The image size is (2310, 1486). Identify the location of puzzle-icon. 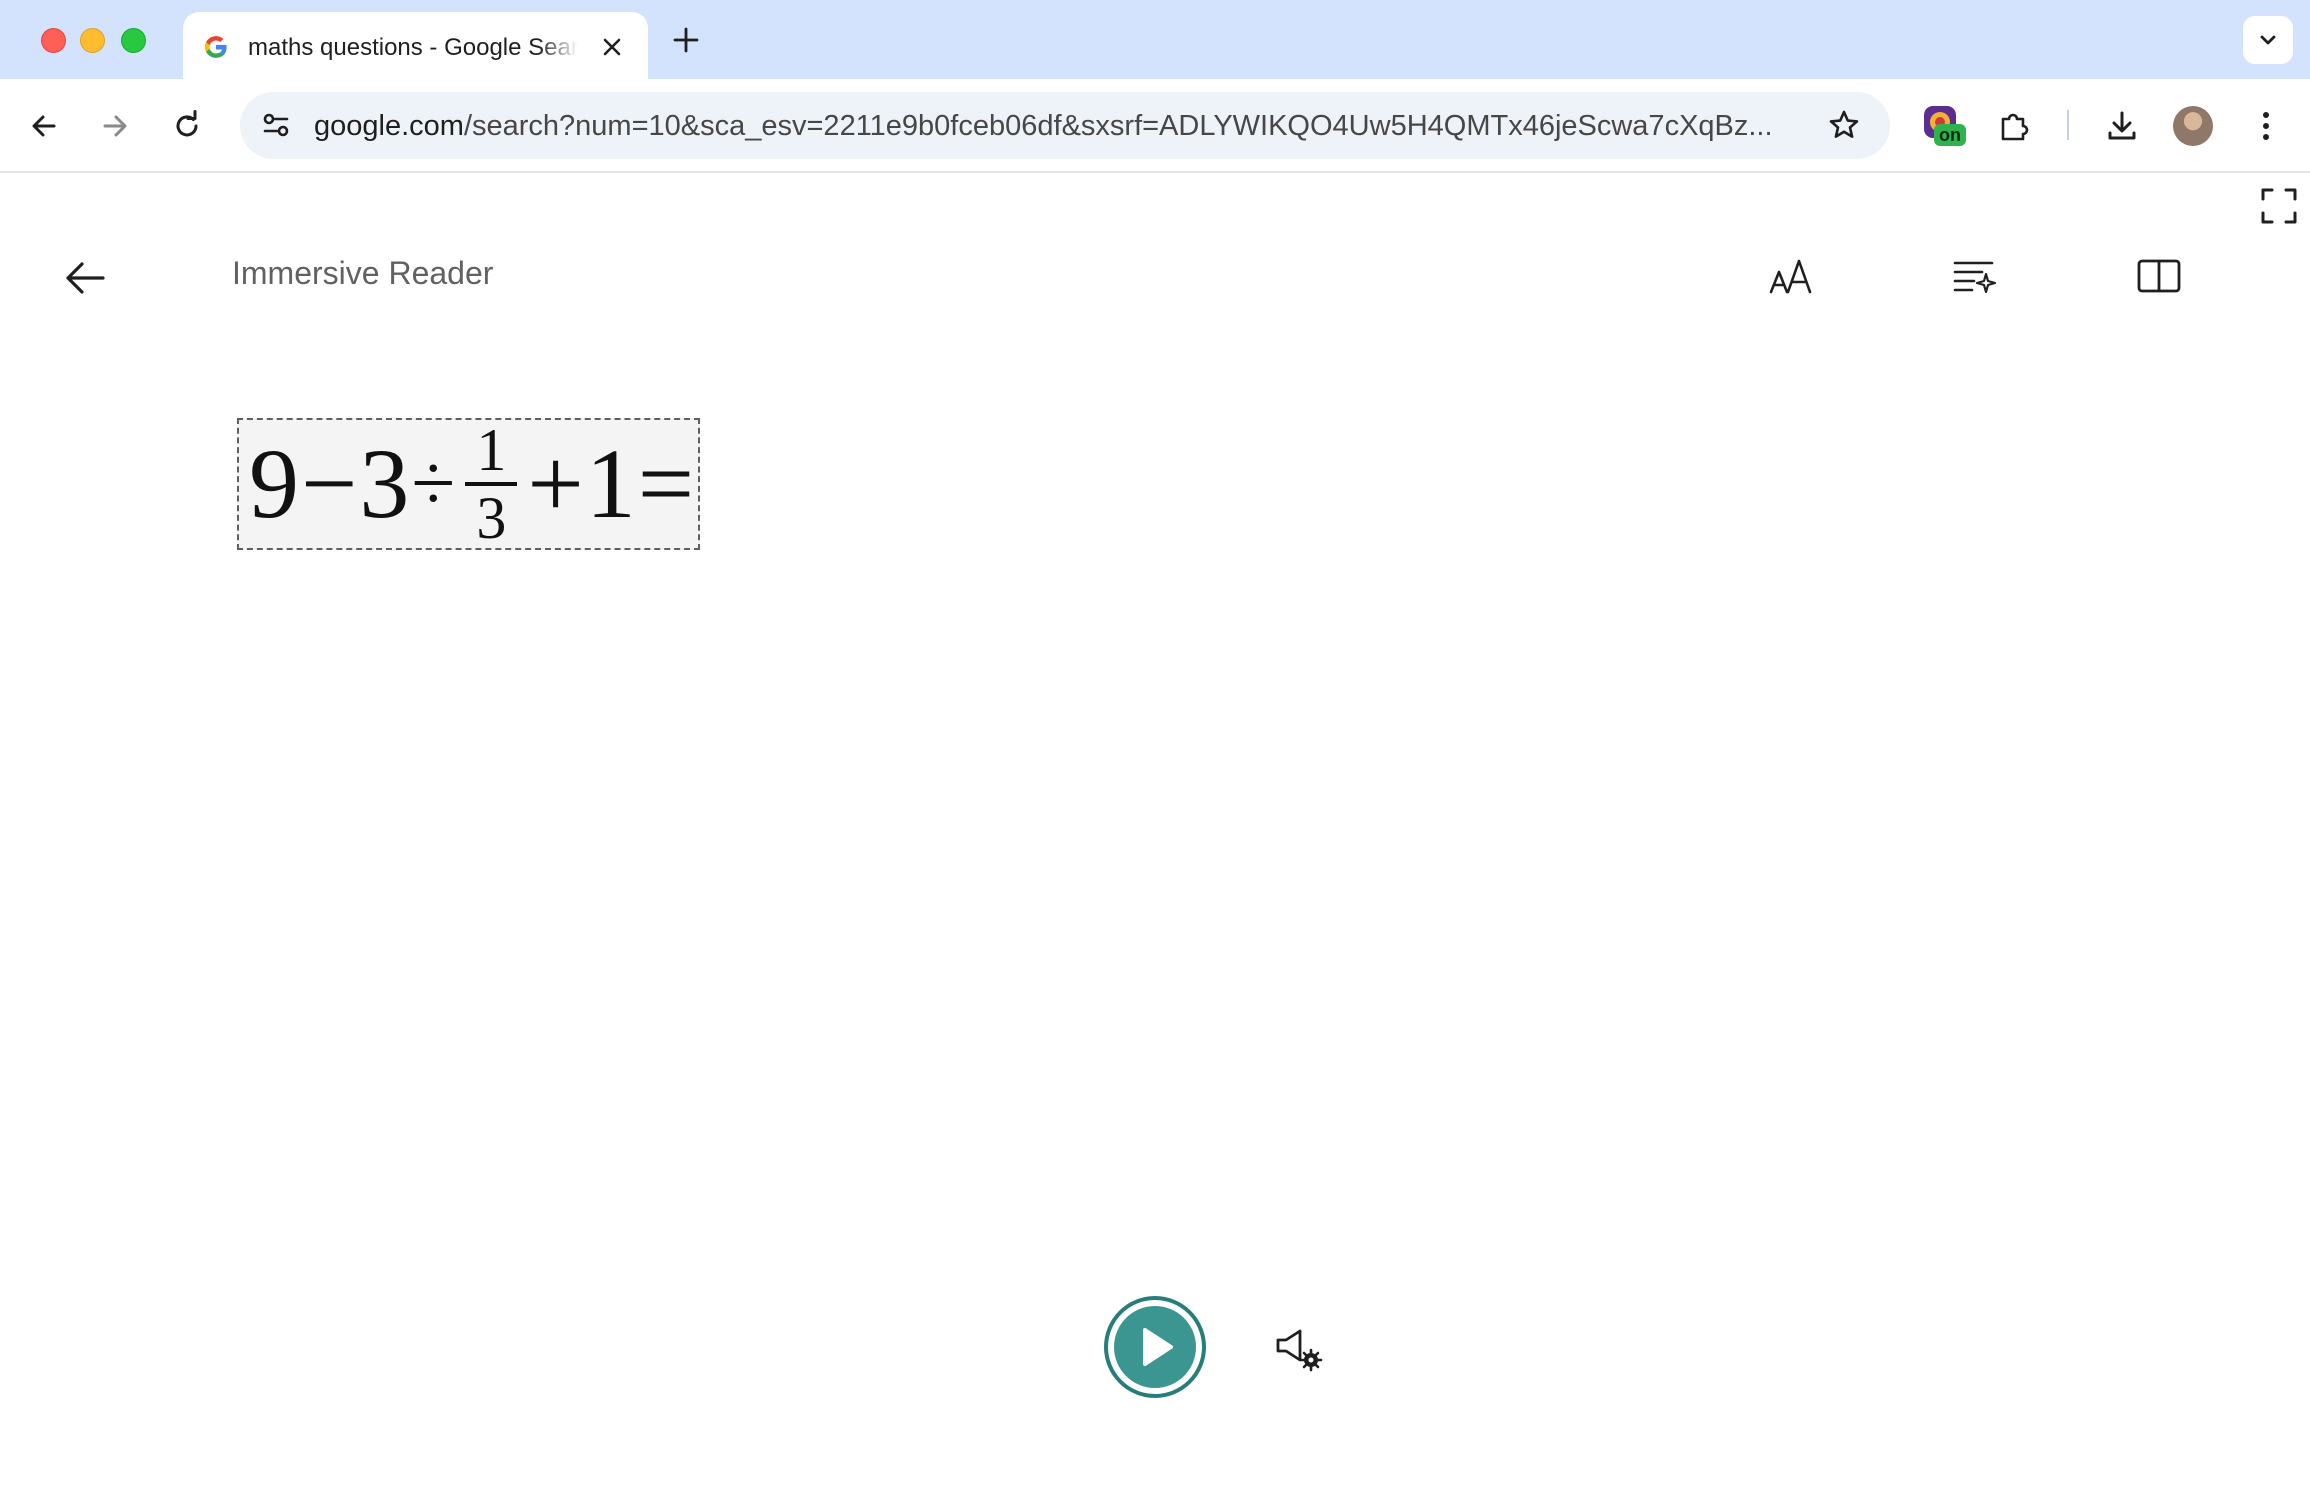
(2015, 127).